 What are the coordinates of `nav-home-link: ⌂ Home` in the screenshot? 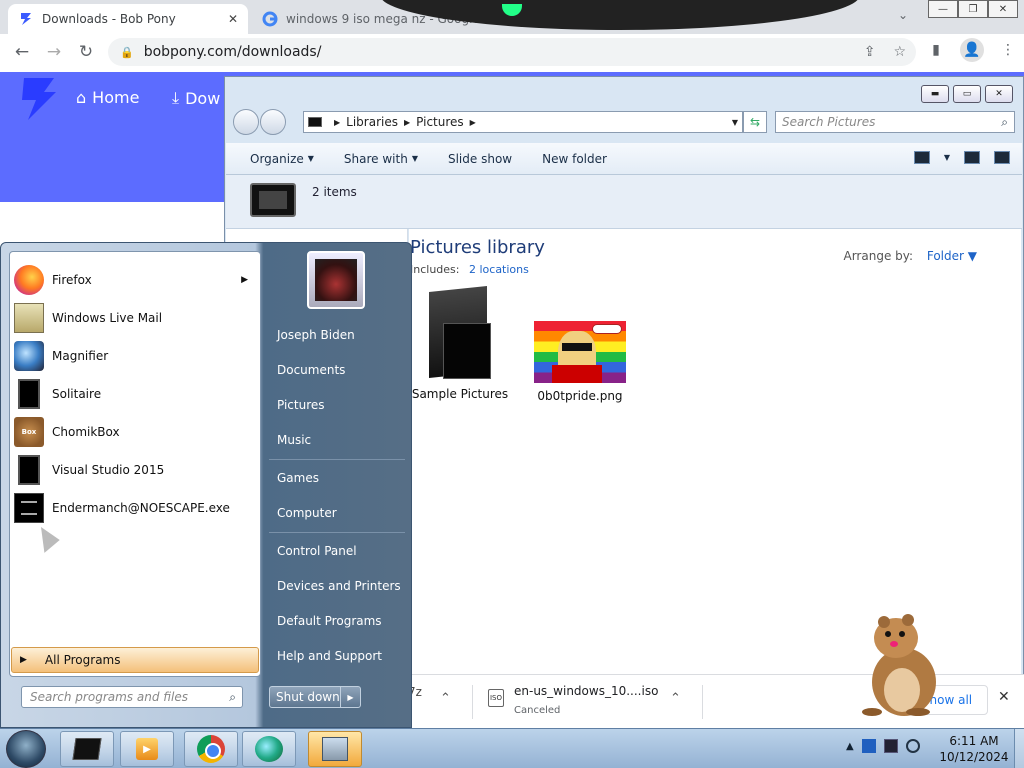 It's located at (107, 97).